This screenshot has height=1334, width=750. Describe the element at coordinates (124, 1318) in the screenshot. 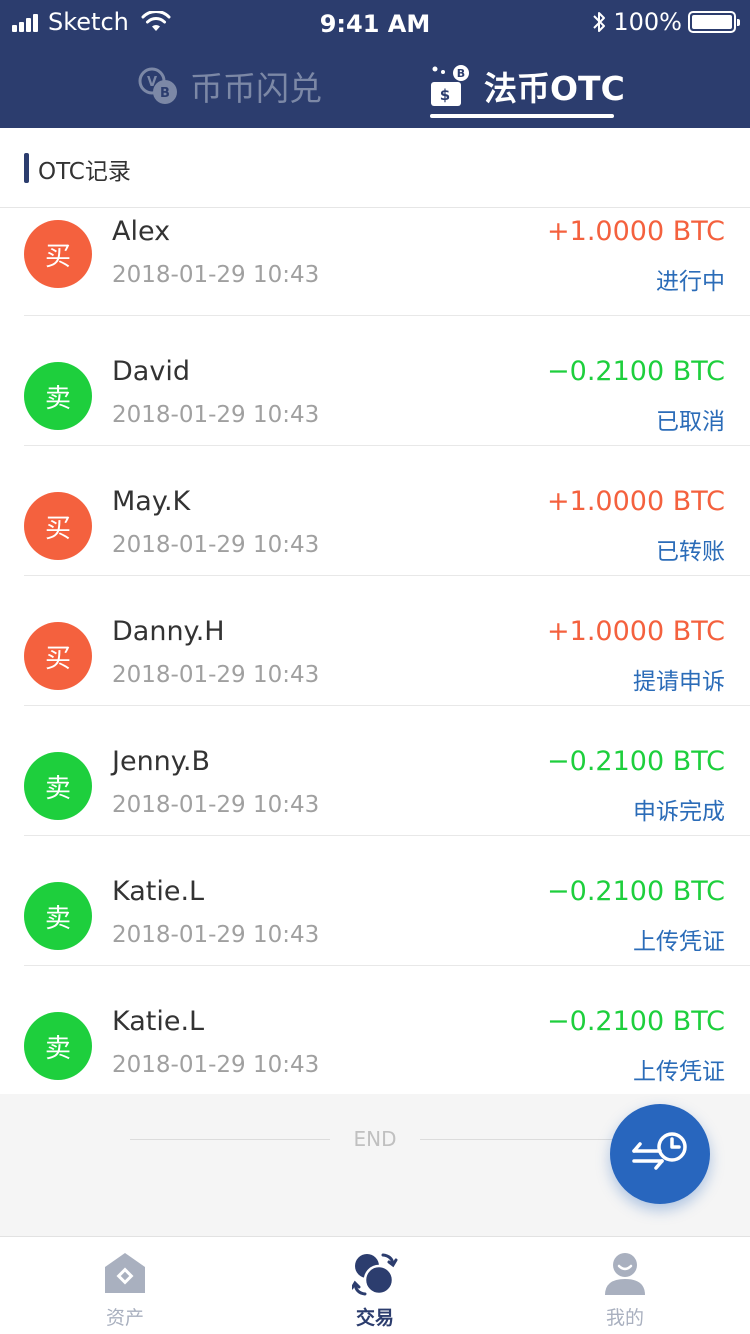

I see `tab-assets-label: 资产` at that location.